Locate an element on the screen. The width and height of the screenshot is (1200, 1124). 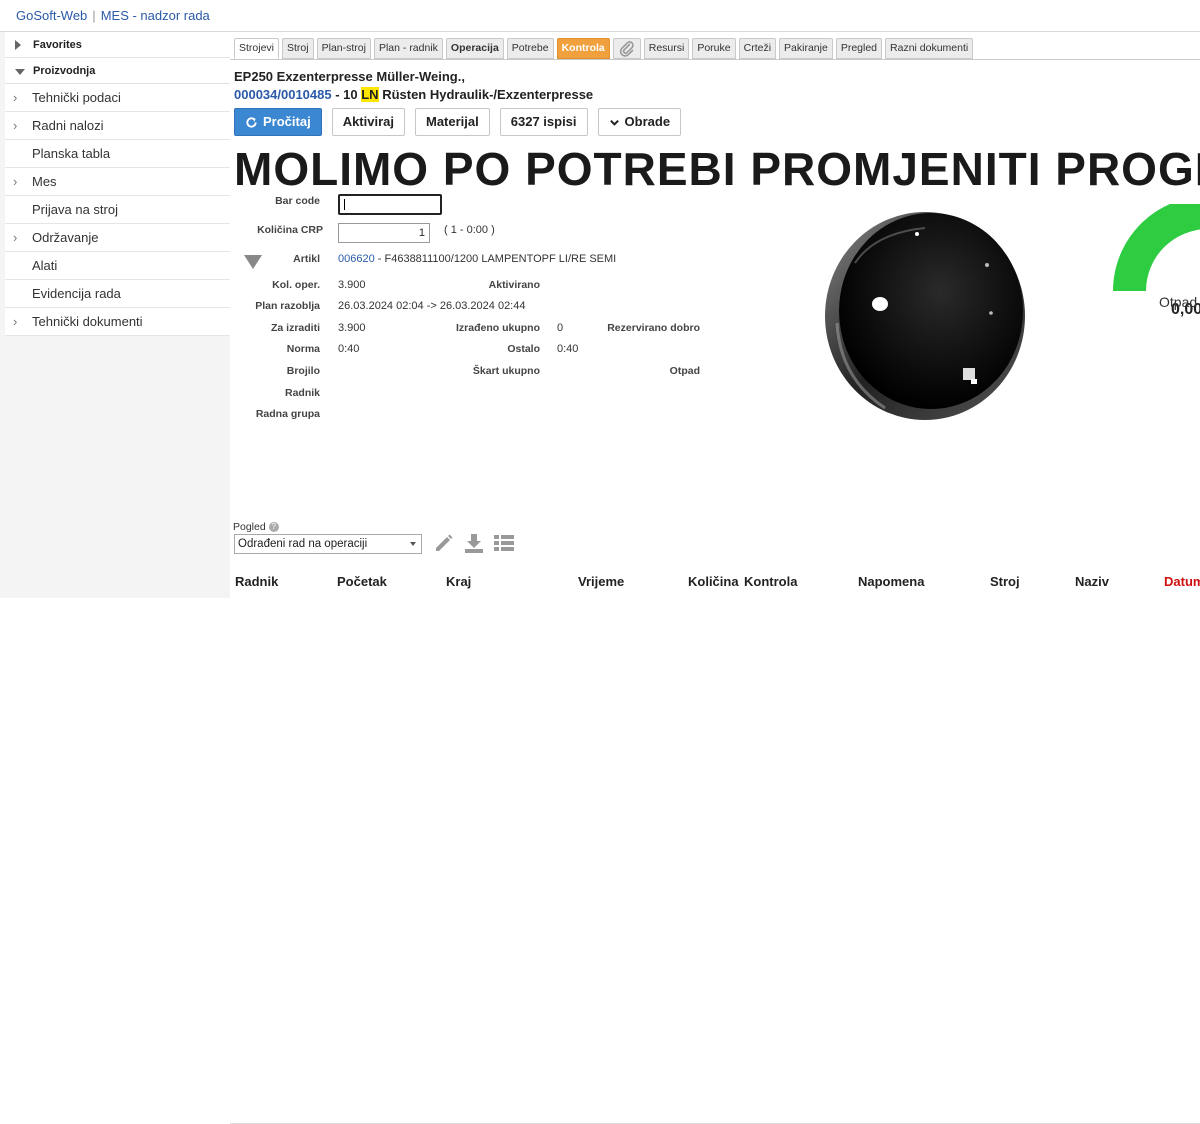
ostalo-value: 0:40 is located at coordinates (568, 349).